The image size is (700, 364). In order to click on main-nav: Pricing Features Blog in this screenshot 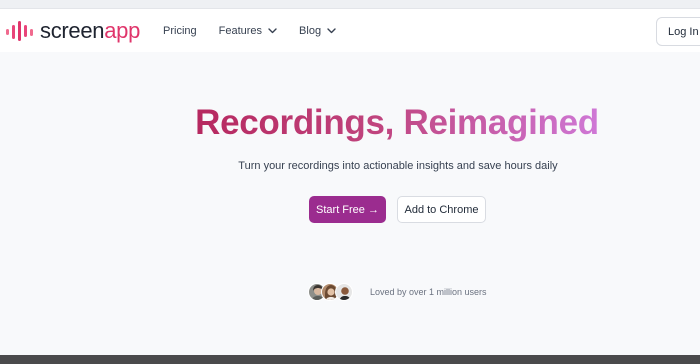, I will do `click(249, 30)`.